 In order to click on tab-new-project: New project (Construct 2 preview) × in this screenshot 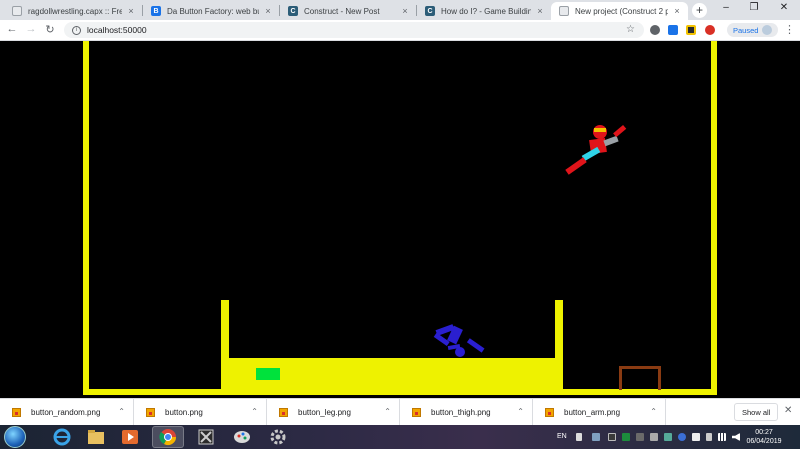, I will do `click(619, 11)`.